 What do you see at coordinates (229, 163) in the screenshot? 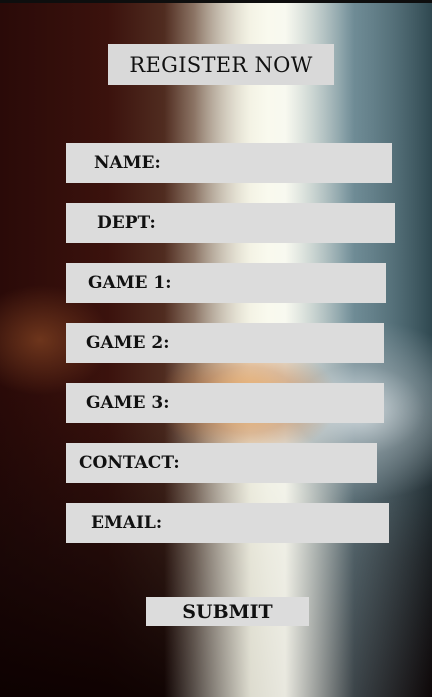
I see `name-field: NAME:` at bounding box center [229, 163].